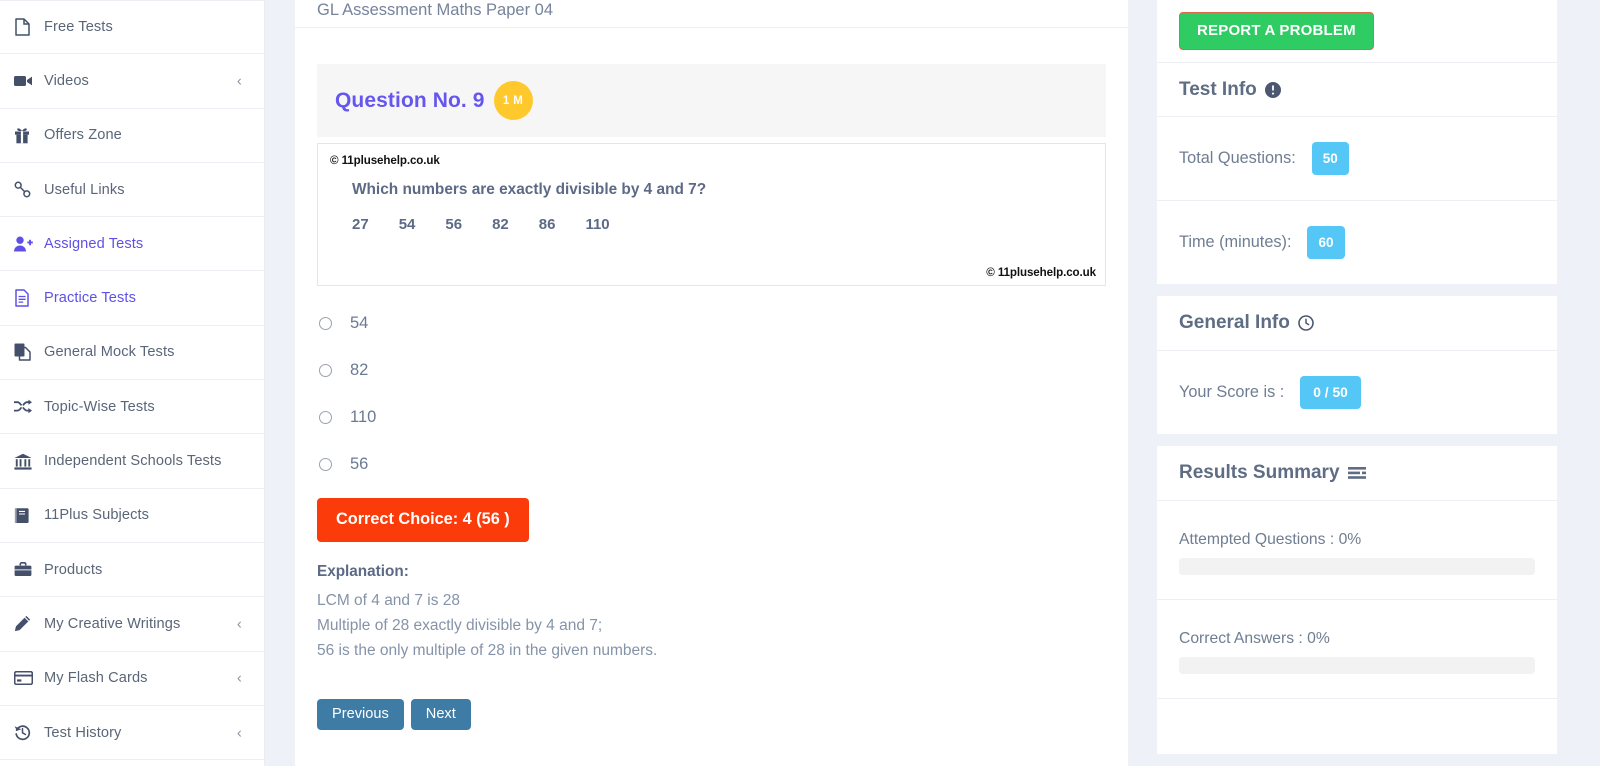  Describe the element at coordinates (1330, 158) in the screenshot. I see `total-questions-value: 50` at that location.